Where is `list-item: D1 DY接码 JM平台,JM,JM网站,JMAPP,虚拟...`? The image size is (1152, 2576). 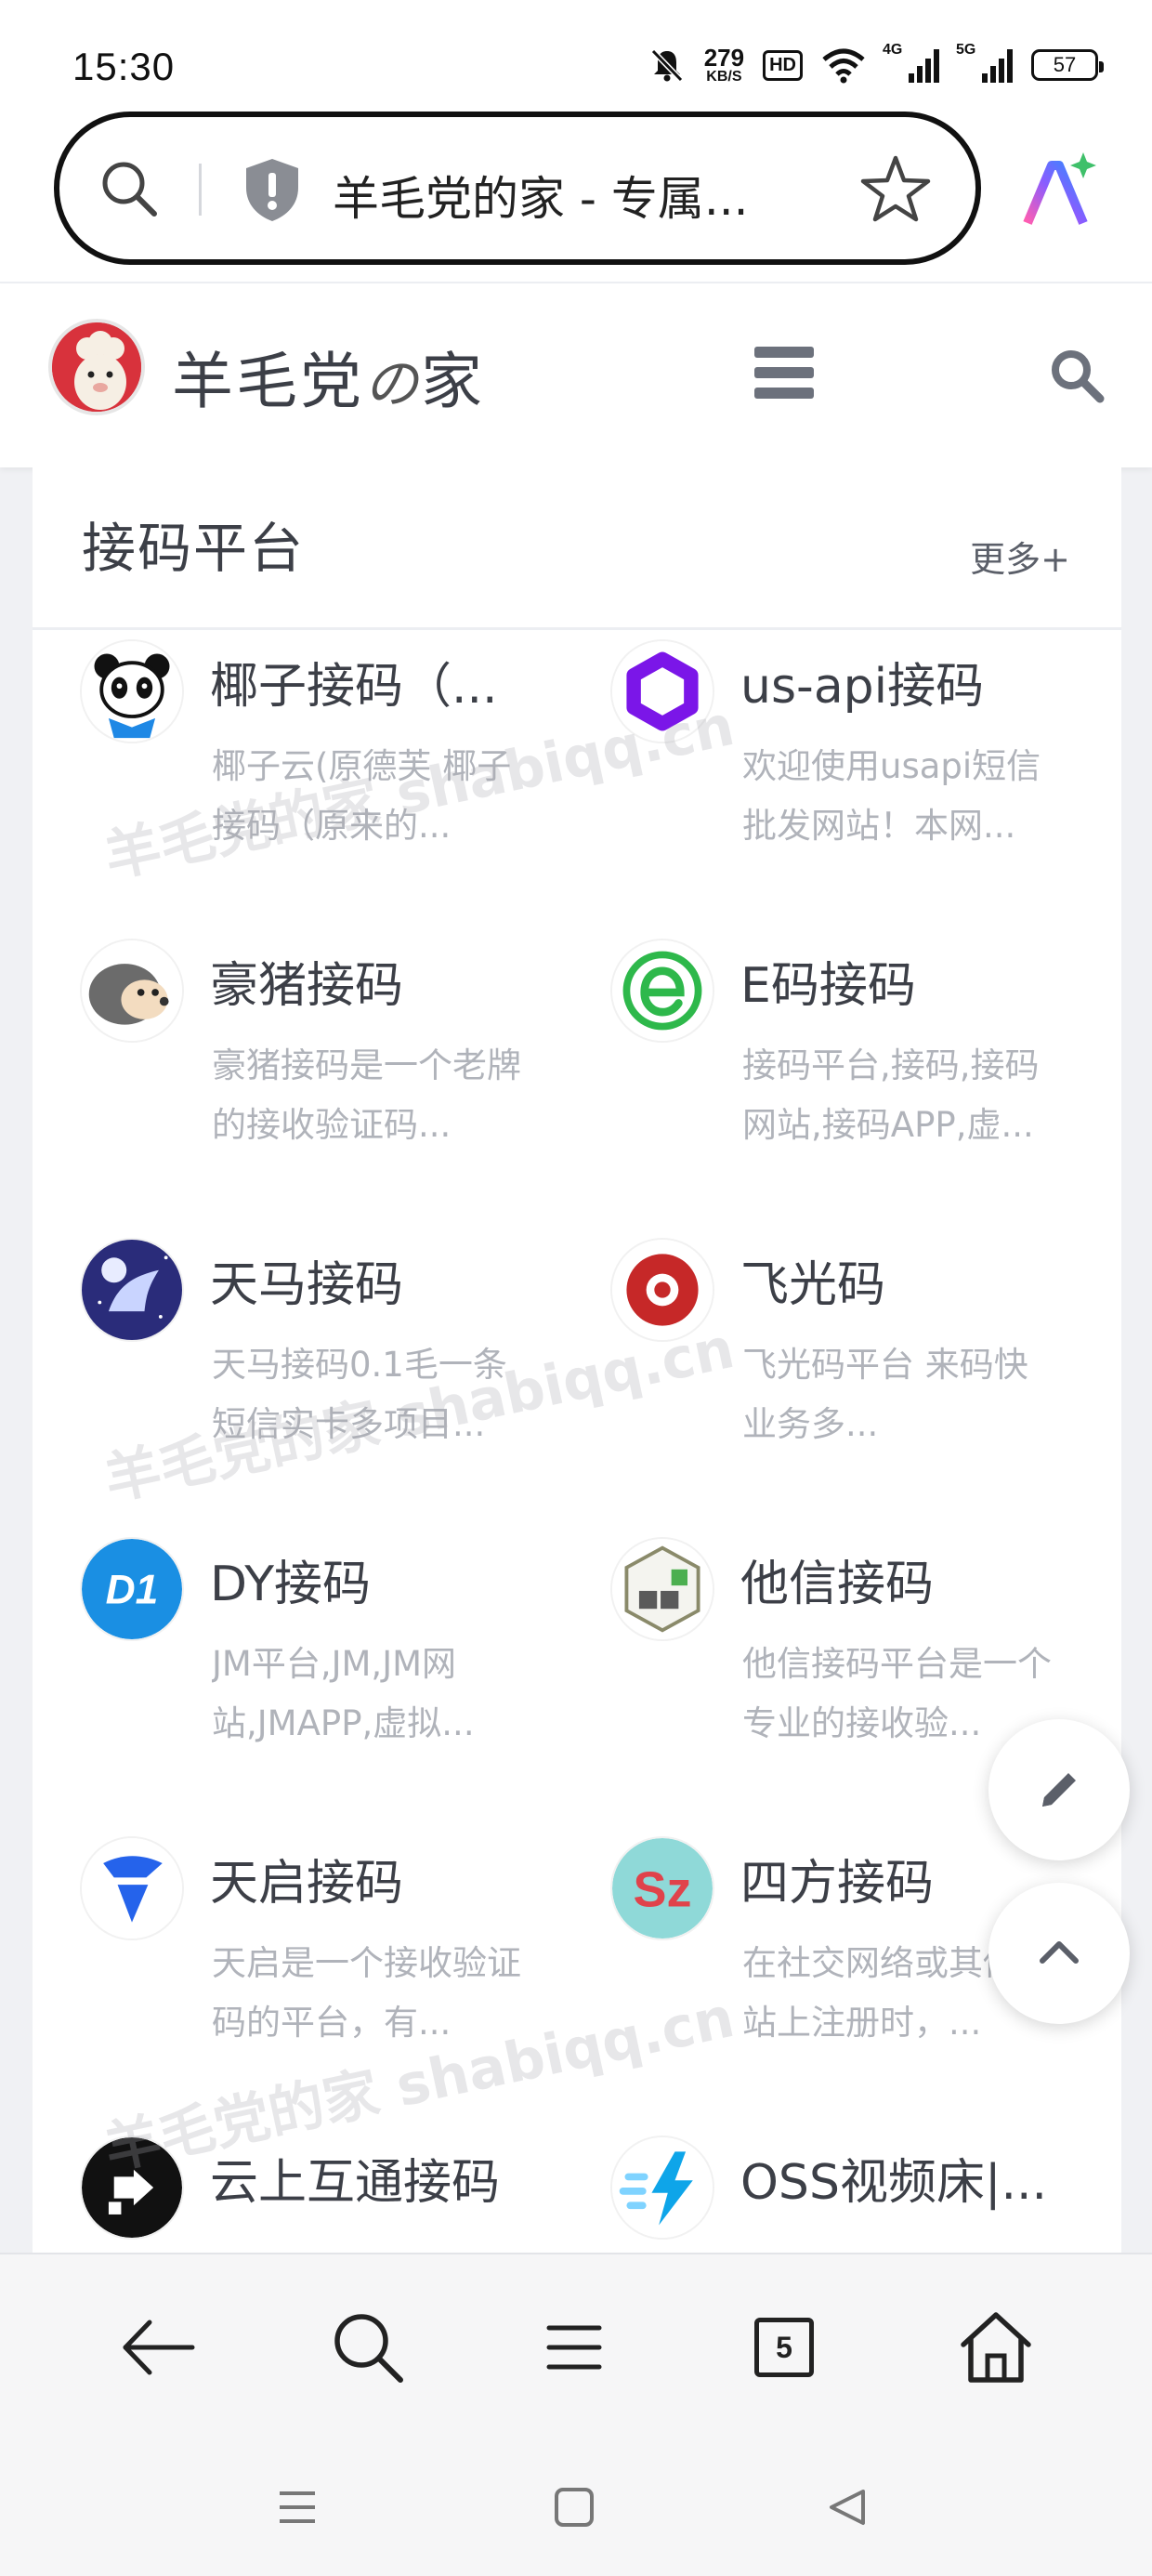 list-item: D1 DY接码 JM平台,JM,JM网站,JMAPP,虚拟... is located at coordinates (340, 1685).